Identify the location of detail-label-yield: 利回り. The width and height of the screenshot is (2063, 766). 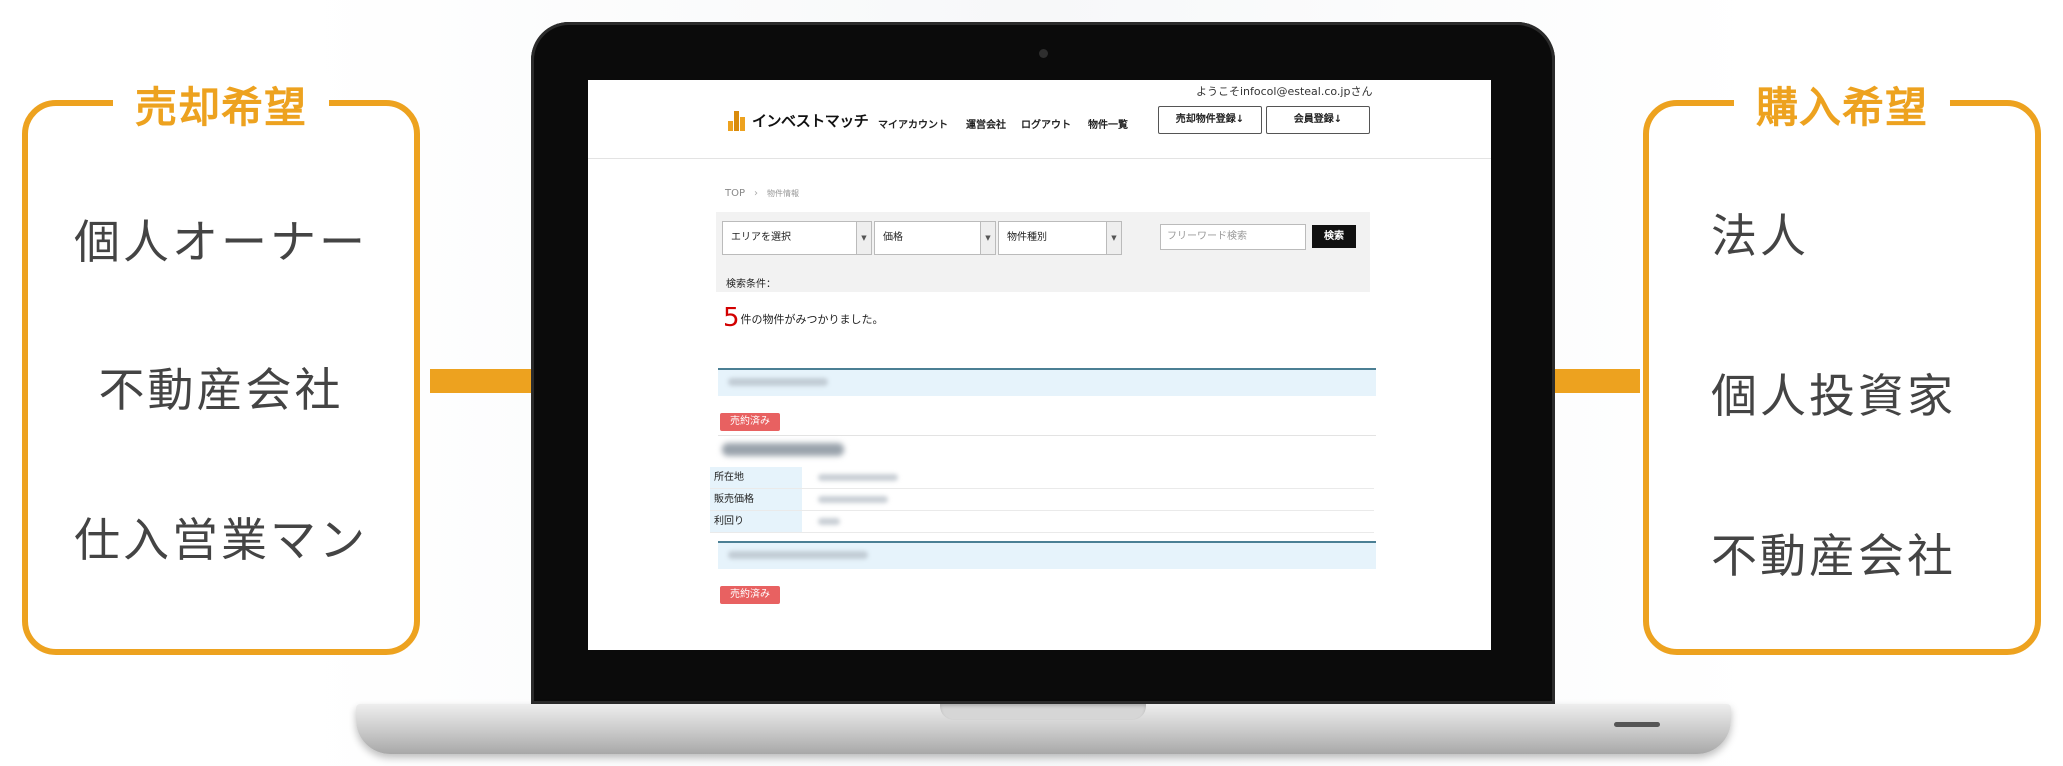
(756, 521).